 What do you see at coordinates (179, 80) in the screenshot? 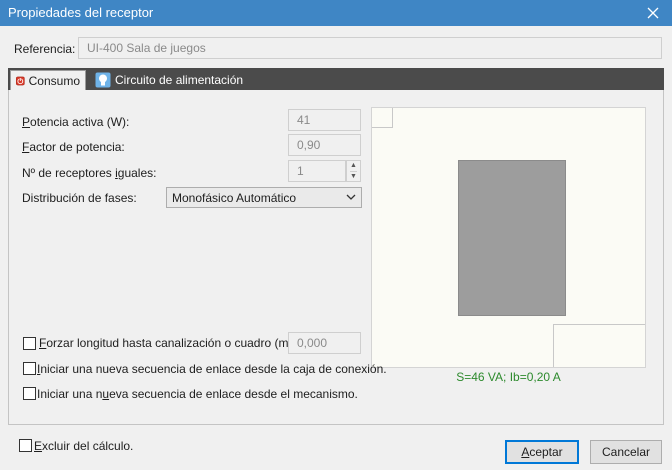
I see `tab-circuito-label: Circuito de alimentación` at bounding box center [179, 80].